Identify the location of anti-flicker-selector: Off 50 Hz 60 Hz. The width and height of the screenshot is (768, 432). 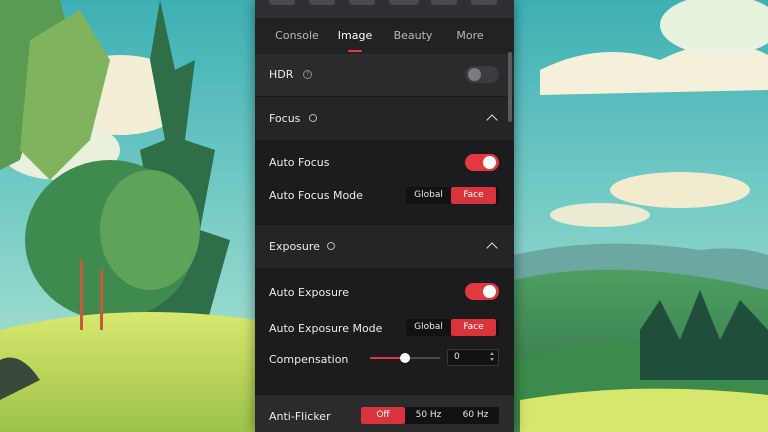
(430, 415).